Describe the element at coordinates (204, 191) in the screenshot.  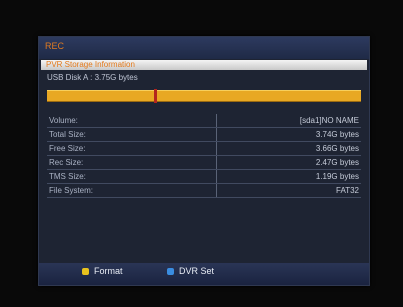
I see `info-row-file-system: File System: FAT32` at that location.